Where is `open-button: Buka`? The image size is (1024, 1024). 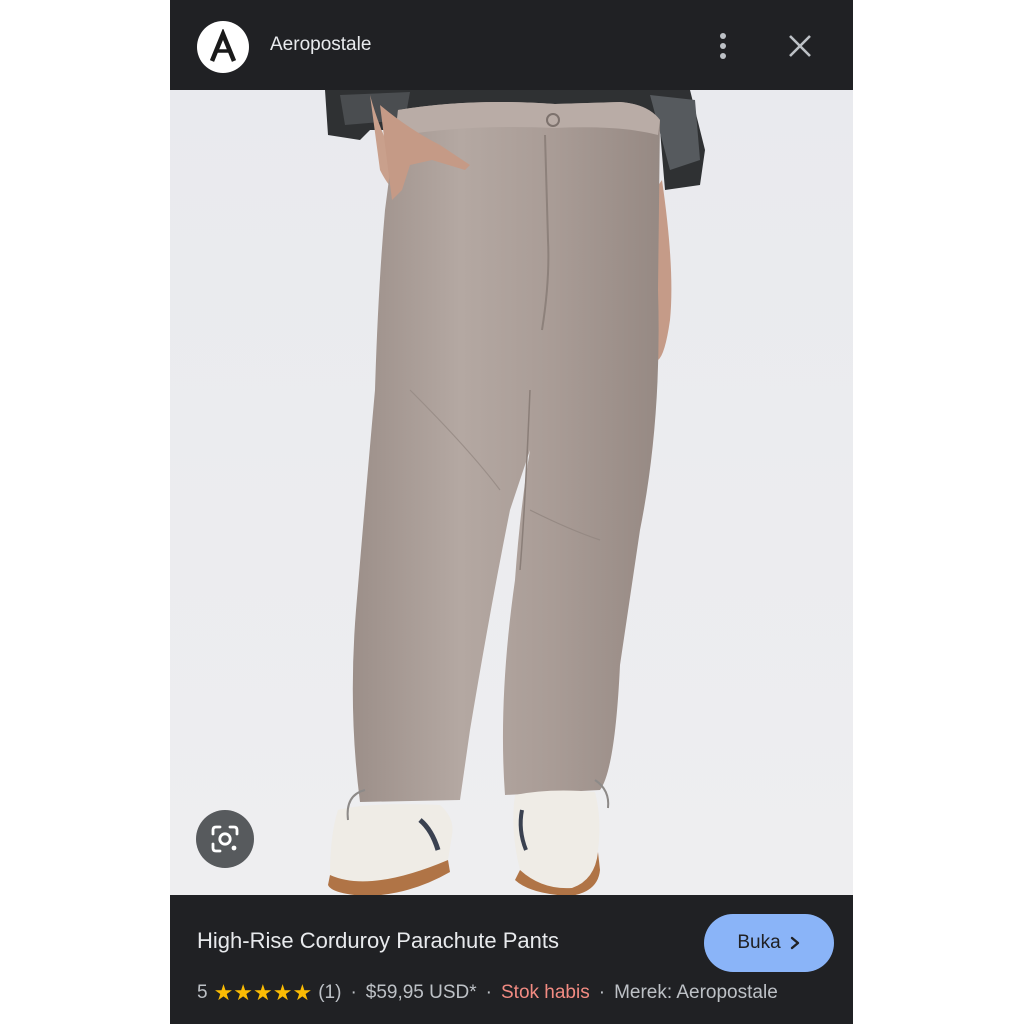 open-button: Buka is located at coordinates (769, 943).